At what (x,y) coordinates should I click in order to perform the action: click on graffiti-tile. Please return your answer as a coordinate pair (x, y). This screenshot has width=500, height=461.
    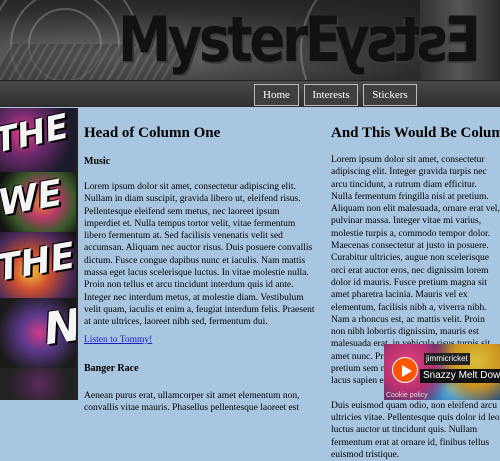
    Looking at the image, I should click on (38, 384).